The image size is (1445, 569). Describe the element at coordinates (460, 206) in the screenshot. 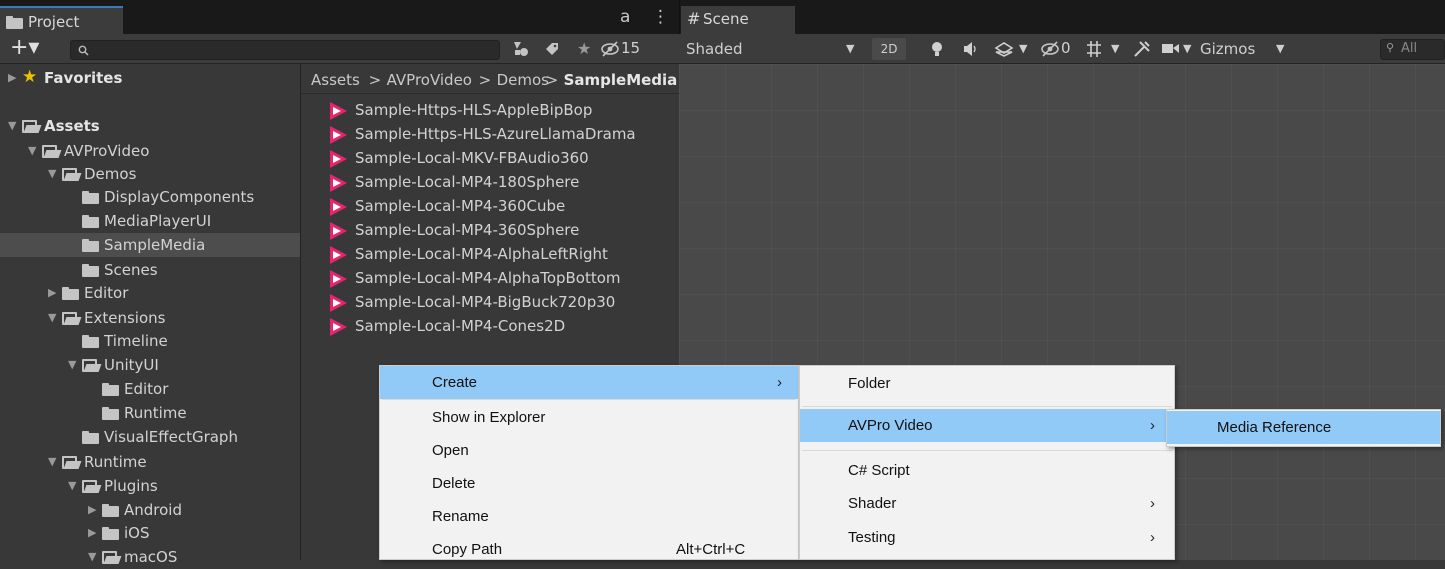

I see `file-name: Sample-Local-MP4-360Cube` at that location.